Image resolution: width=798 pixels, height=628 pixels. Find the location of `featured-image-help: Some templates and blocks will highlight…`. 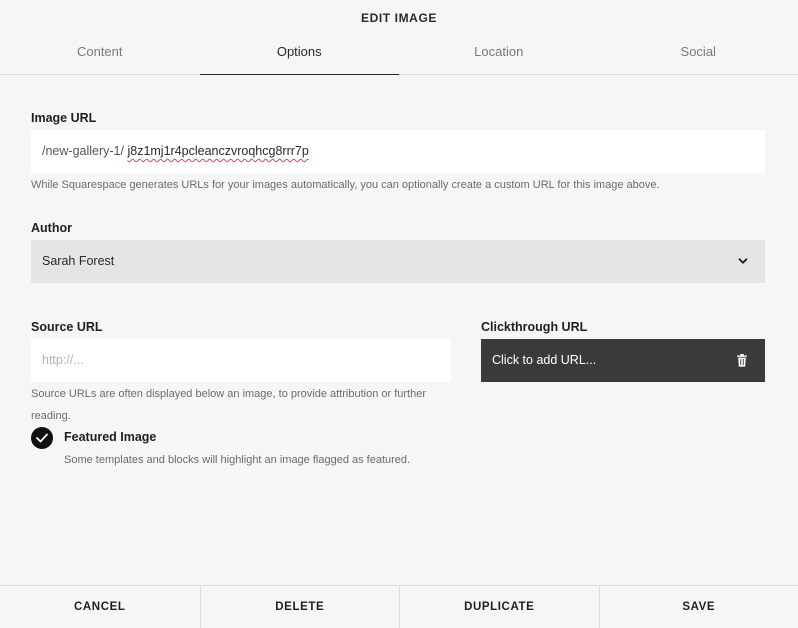

featured-image-help: Some templates and blocks will highlight… is located at coordinates (237, 460).